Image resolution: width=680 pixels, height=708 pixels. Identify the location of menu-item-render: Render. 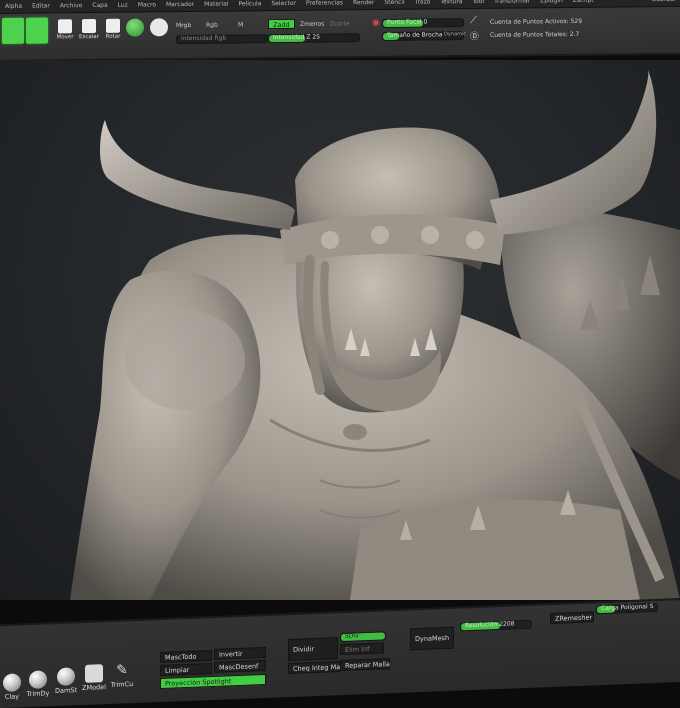
(363, 3).